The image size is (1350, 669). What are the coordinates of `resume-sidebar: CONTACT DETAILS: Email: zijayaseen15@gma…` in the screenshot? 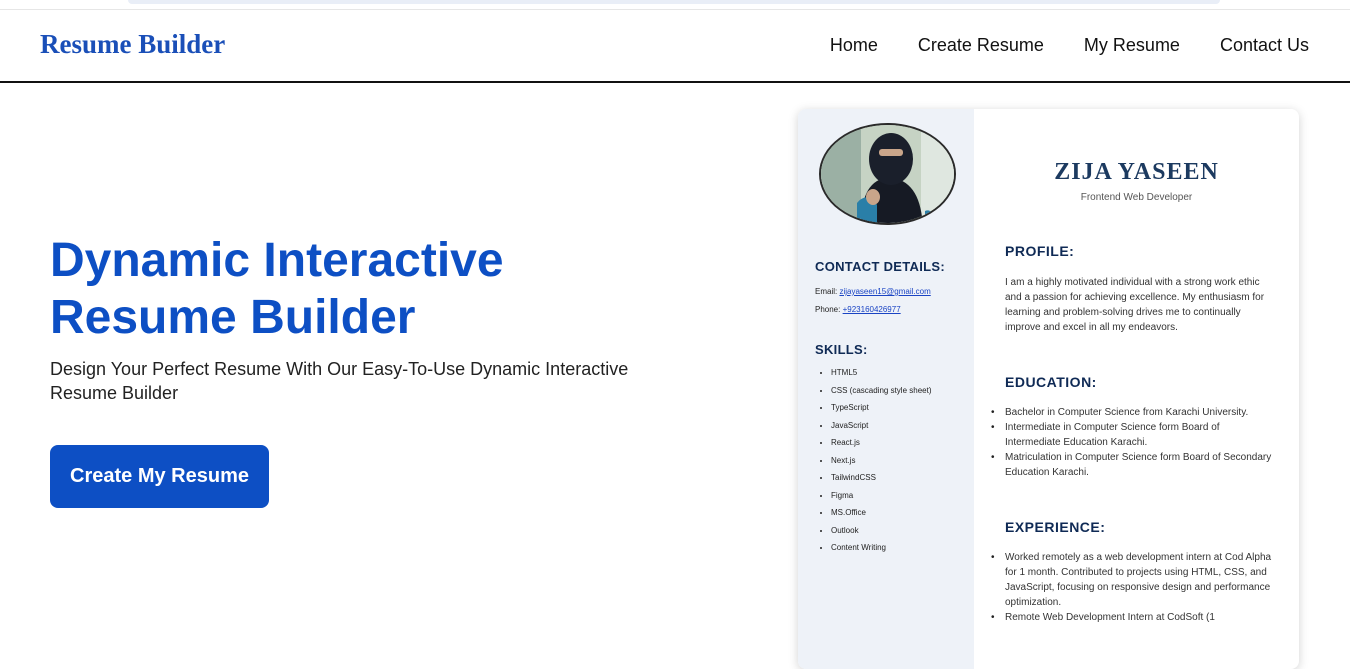 It's located at (886, 389).